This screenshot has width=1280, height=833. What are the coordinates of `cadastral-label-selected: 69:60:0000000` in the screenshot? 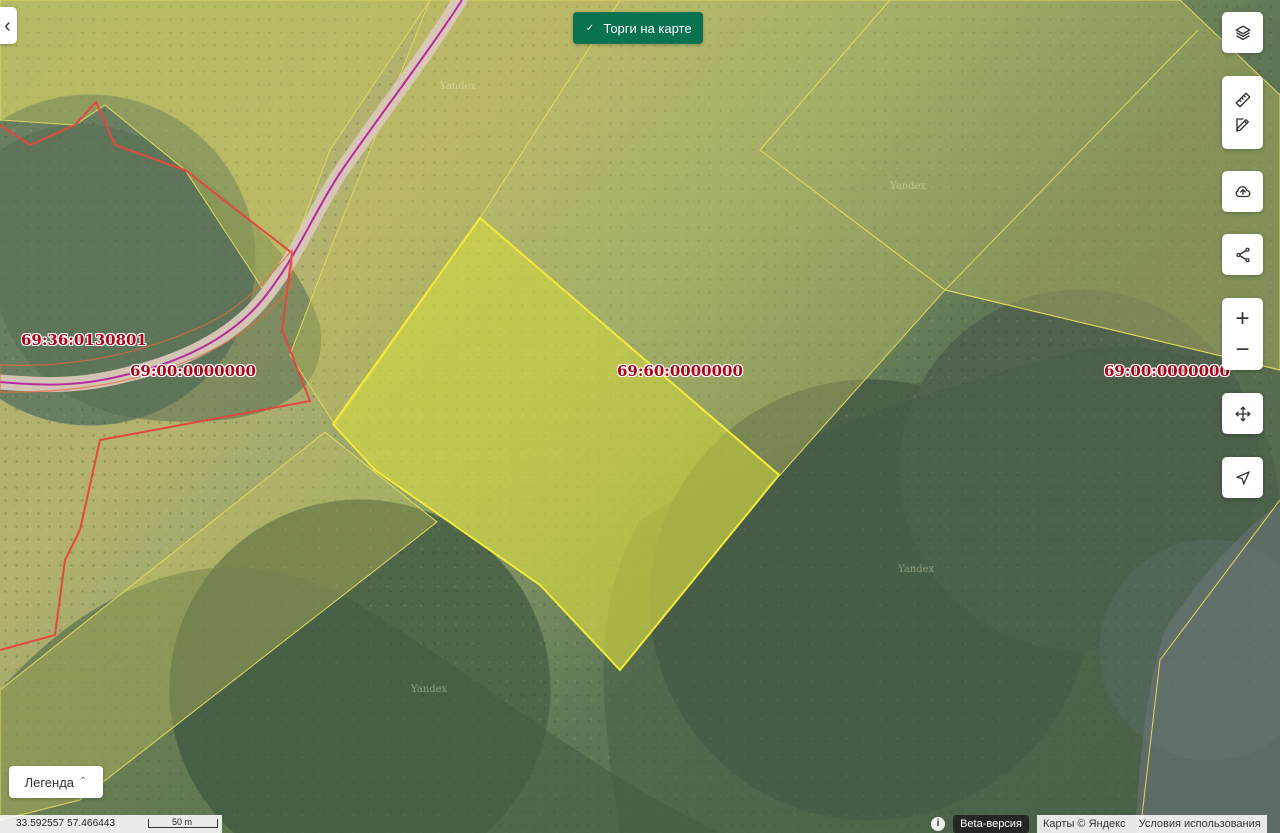 It's located at (680, 371).